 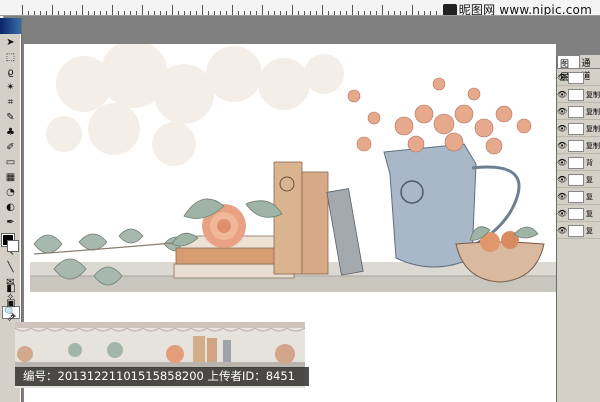 What do you see at coordinates (11, 147) in the screenshot?
I see `history-brush-icon: ✐` at bounding box center [11, 147].